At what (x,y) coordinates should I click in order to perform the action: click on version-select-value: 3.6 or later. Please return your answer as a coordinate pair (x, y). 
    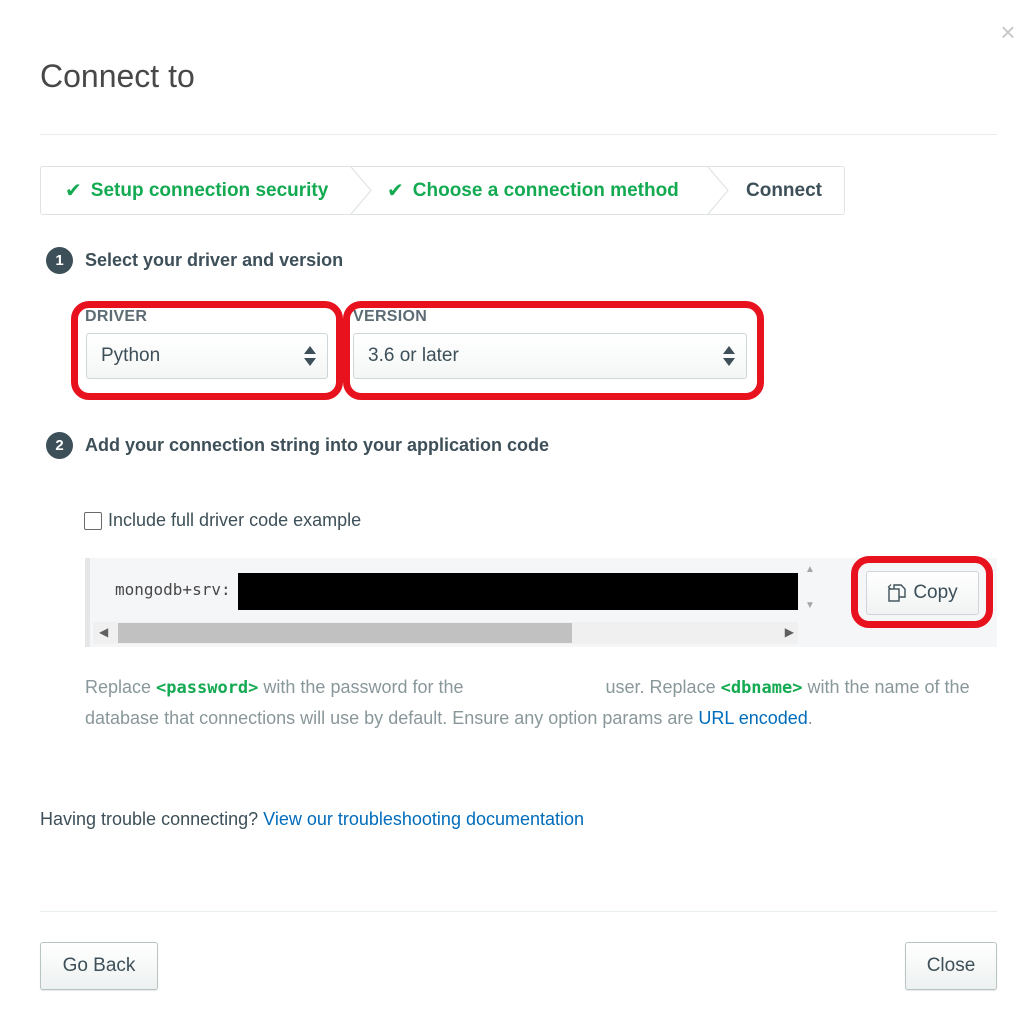
    Looking at the image, I should click on (413, 355).